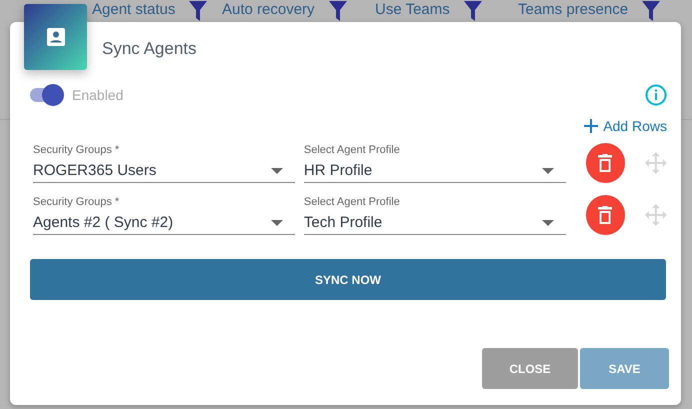 The width and height of the screenshot is (692, 409). I want to click on select-value: Tech Profile, so click(343, 222).